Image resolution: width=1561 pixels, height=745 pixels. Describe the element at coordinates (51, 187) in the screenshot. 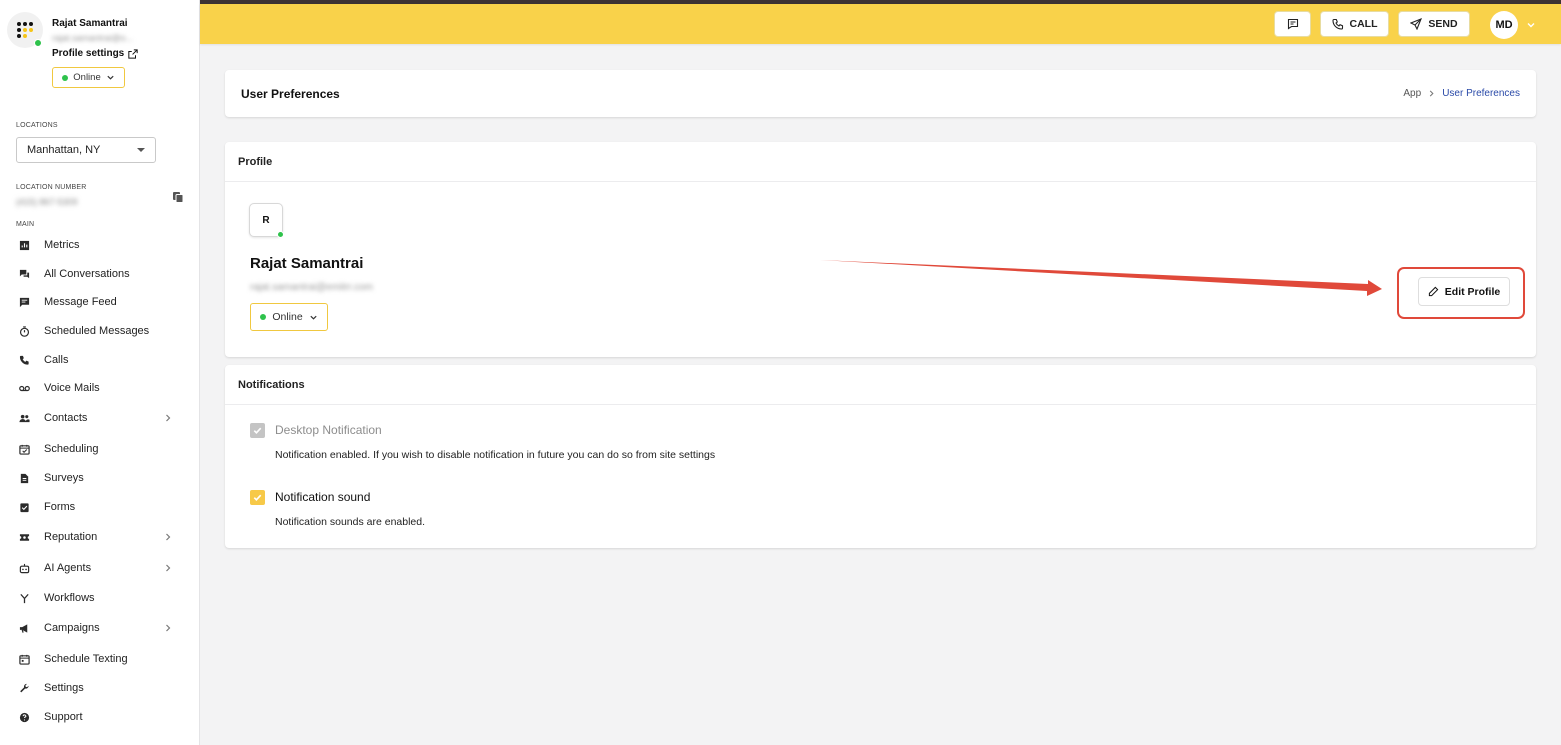

I see `location-number-label: LOCATION NUMBER` at that location.